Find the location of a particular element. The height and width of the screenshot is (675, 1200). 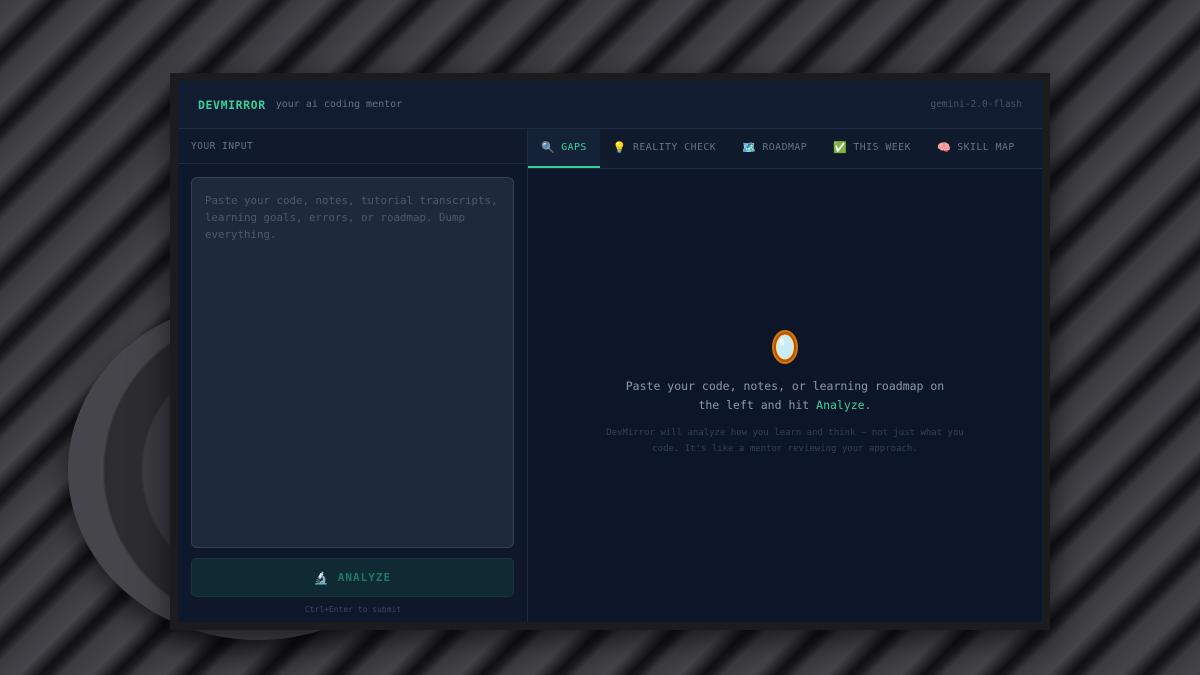

tab-roadmap: 🗺️ ROADMAP is located at coordinates (774, 148).